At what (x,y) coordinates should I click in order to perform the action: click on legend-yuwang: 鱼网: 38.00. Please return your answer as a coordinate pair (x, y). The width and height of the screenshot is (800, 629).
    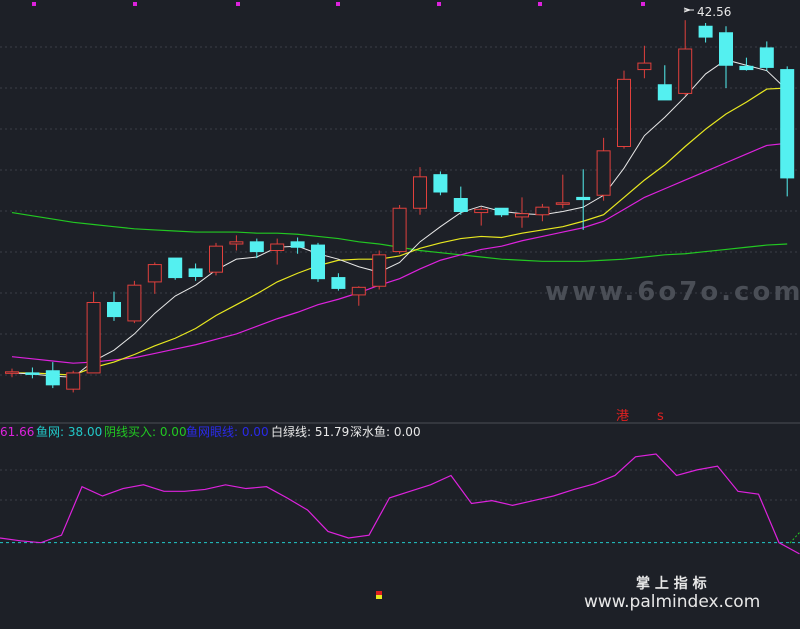
    Looking at the image, I should click on (69, 432).